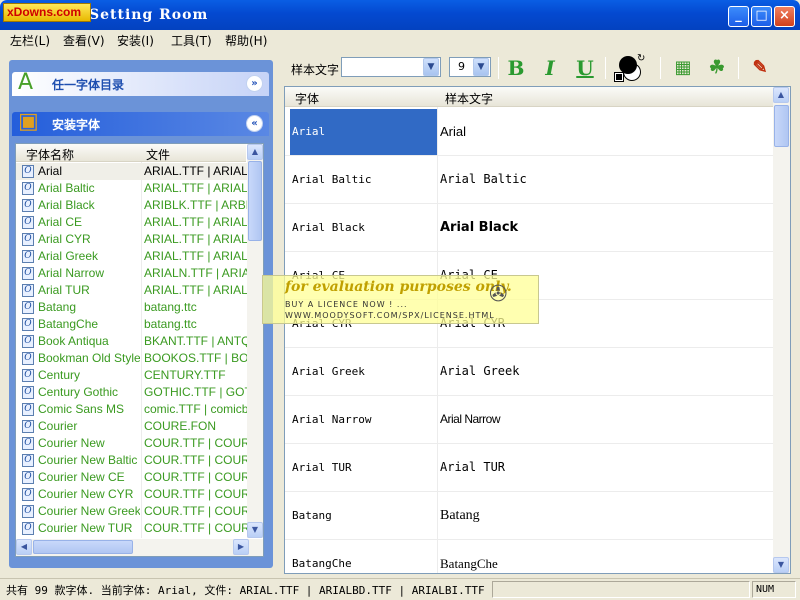  What do you see at coordinates (255, 341) in the screenshot?
I see `list-vertical-scrollbar: ▲ ▼` at bounding box center [255, 341].